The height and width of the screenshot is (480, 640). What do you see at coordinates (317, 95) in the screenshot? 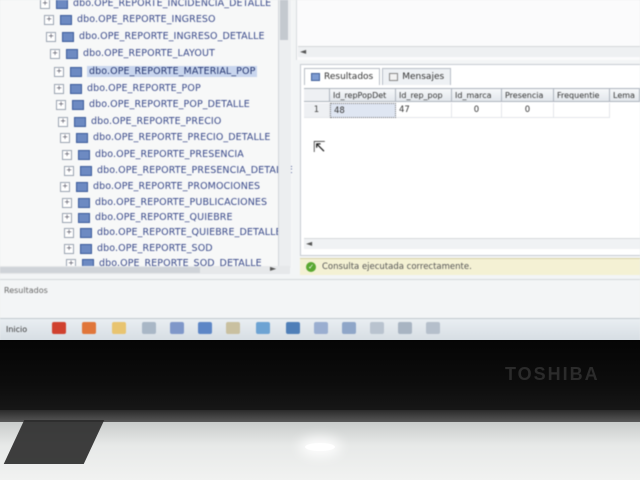
I see `row-number-header` at bounding box center [317, 95].